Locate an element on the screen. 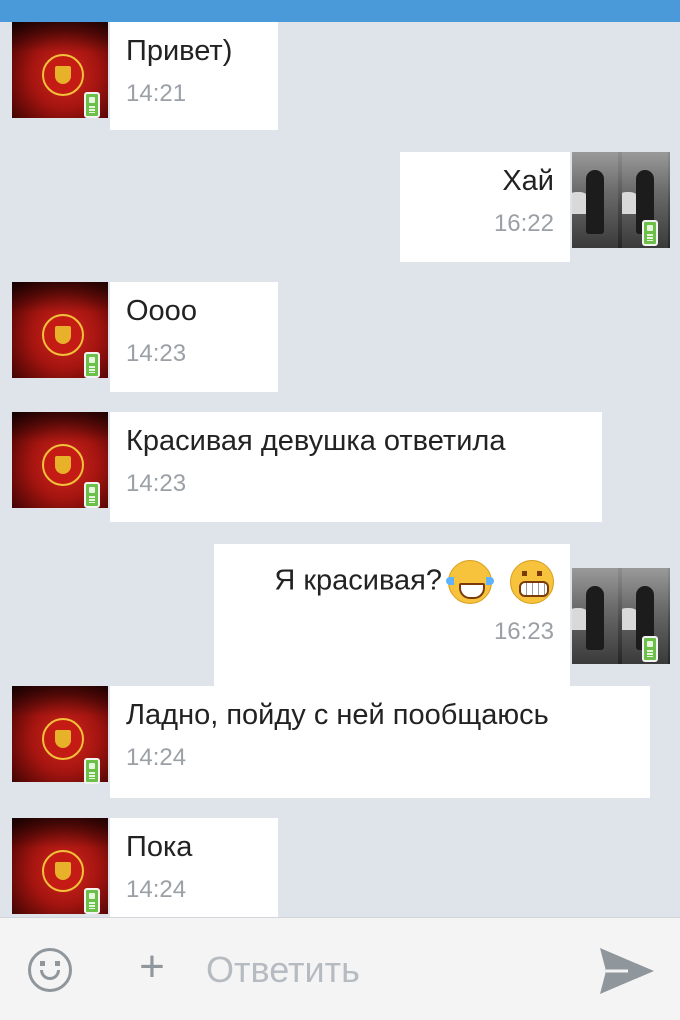  message-text: Оооо is located at coordinates (161, 311).